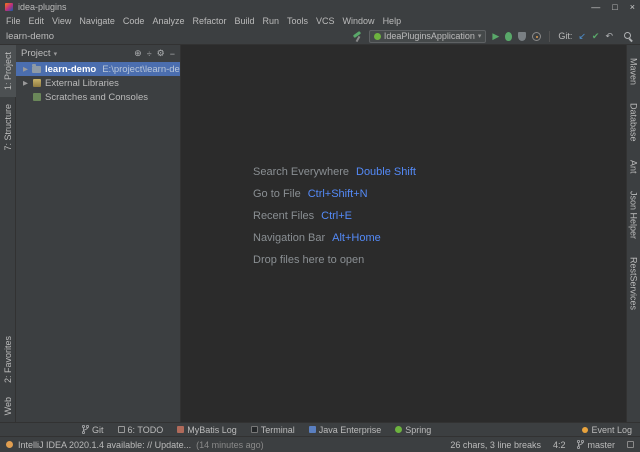 The width and height of the screenshot is (640, 452). Describe the element at coordinates (633, 167) in the screenshot. I see `toolwindow-tab-ant: Ant` at that location.